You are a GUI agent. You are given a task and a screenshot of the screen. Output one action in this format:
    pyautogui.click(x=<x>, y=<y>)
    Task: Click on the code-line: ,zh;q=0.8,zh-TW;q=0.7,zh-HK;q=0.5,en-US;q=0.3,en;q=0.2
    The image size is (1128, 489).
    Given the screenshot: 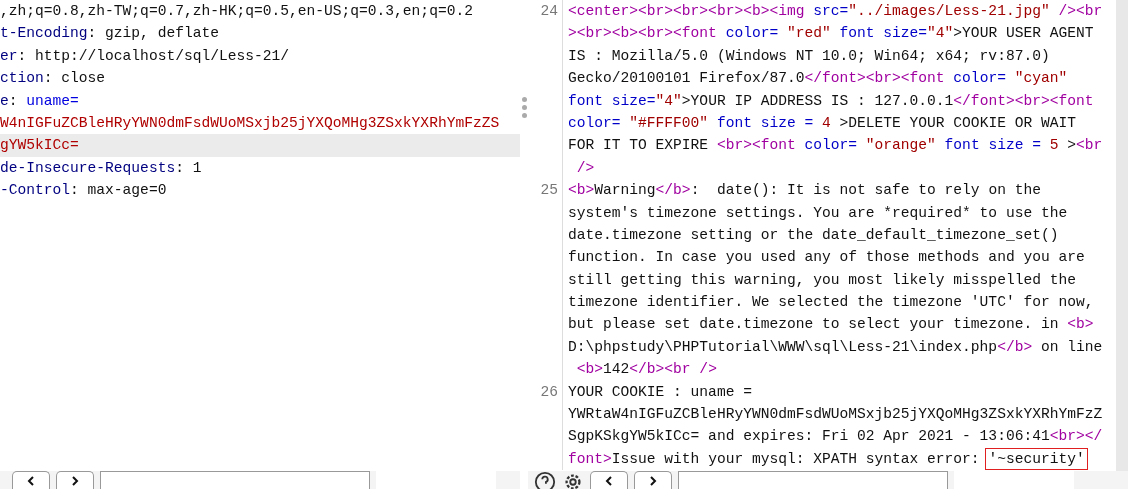 What is the action you would take?
    pyautogui.click(x=237, y=11)
    